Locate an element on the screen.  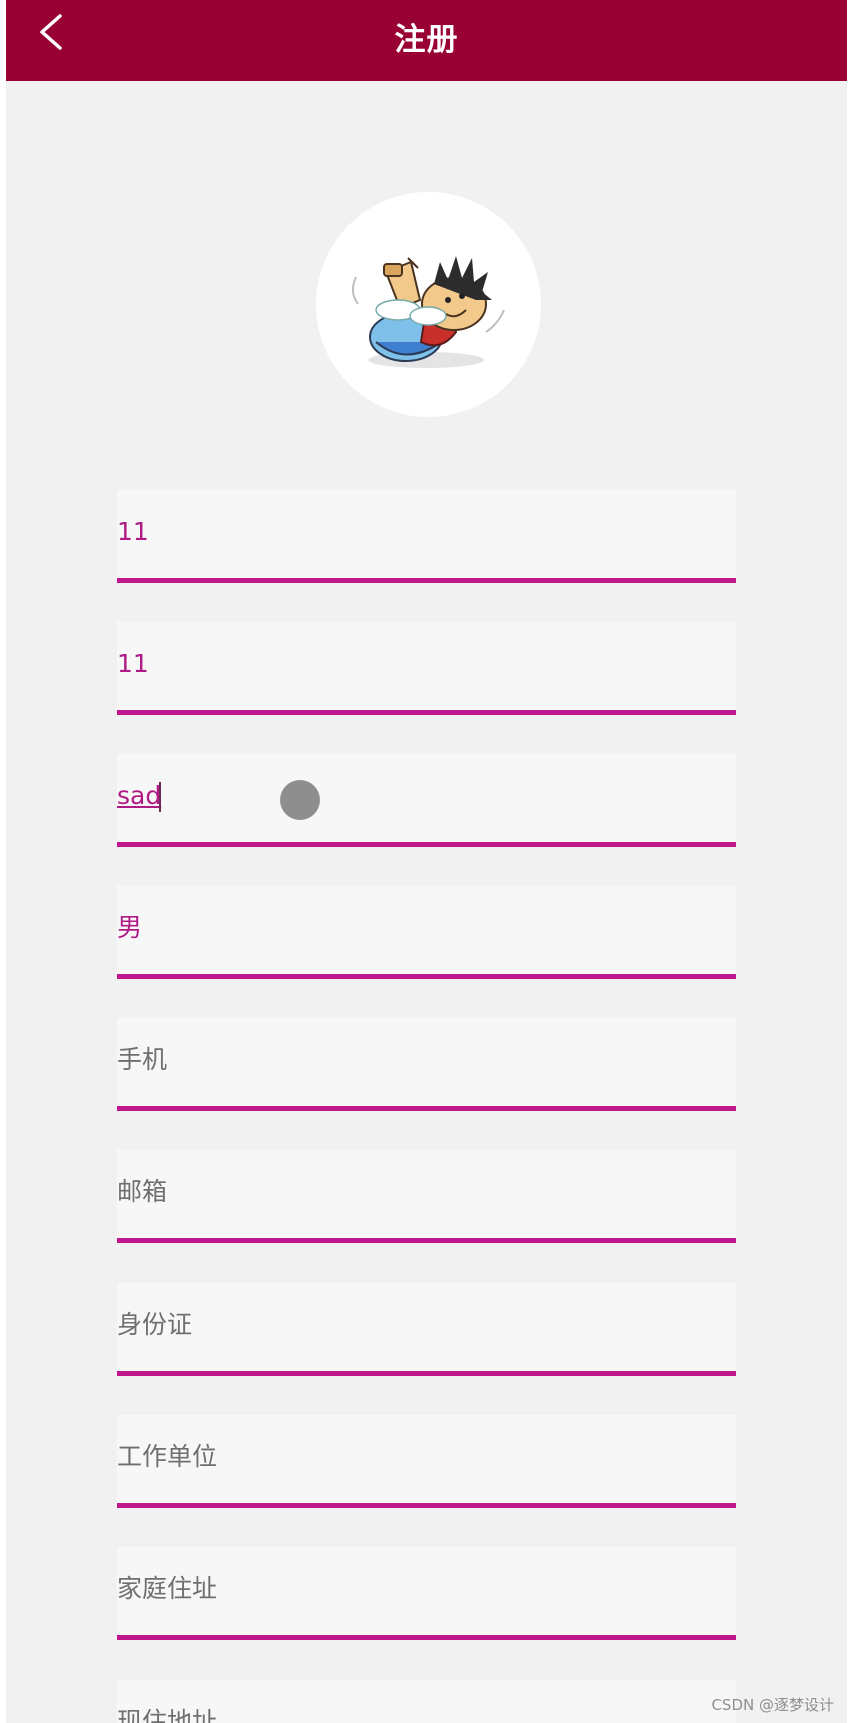
home-address-placeholder: 家庭住址 is located at coordinates (167, 1588).